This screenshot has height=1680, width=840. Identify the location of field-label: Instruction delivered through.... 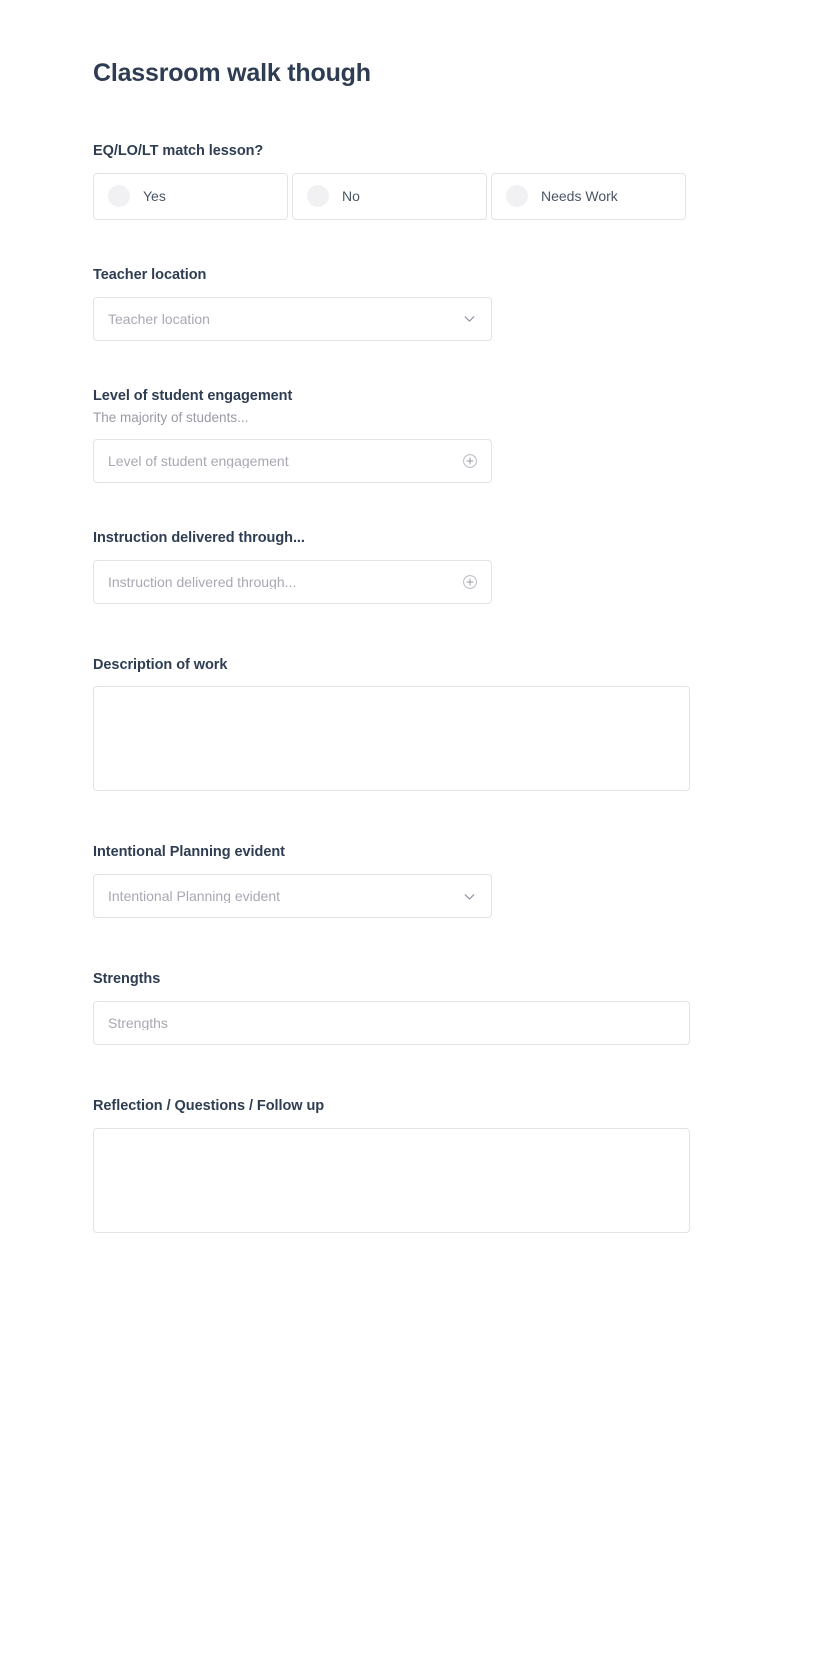
(199, 537).